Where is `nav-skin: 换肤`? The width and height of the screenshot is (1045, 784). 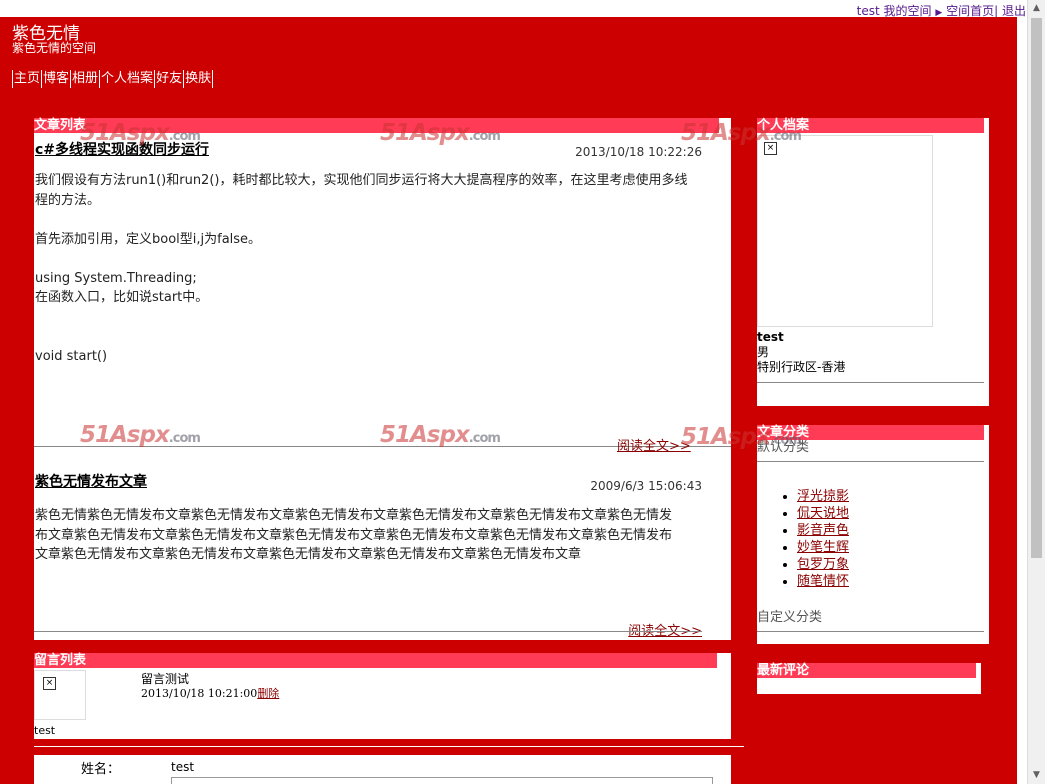
nav-skin: 换肤 is located at coordinates (199, 79).